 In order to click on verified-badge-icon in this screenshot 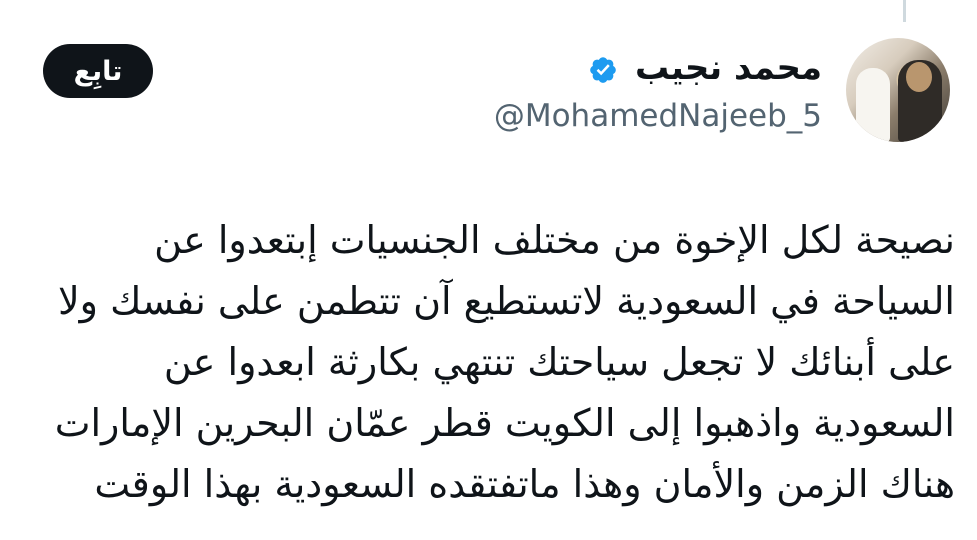, I will do `click(603, 70)`.